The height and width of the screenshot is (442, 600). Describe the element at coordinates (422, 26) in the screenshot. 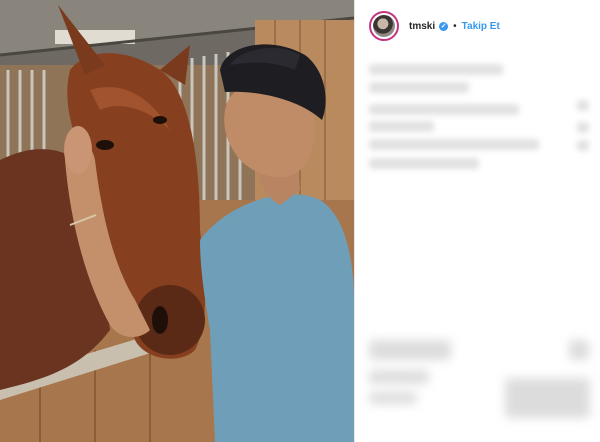

I see `username: tmski` at that location.